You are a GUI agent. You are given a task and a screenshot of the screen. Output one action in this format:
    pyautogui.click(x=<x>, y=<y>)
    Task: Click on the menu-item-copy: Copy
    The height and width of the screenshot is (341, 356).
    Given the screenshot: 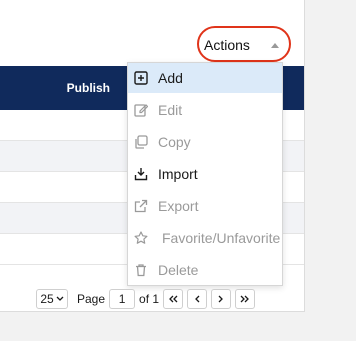 What is the action you would take?
    pyautogui.click(x=205, y=142)
    